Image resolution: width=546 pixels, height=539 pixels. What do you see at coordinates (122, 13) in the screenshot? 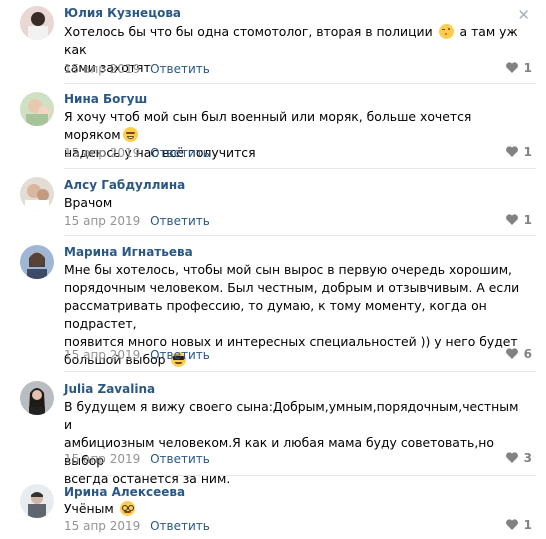
I see `comment-author: Юлия Кузнецова` at bounding box center [122, 13].